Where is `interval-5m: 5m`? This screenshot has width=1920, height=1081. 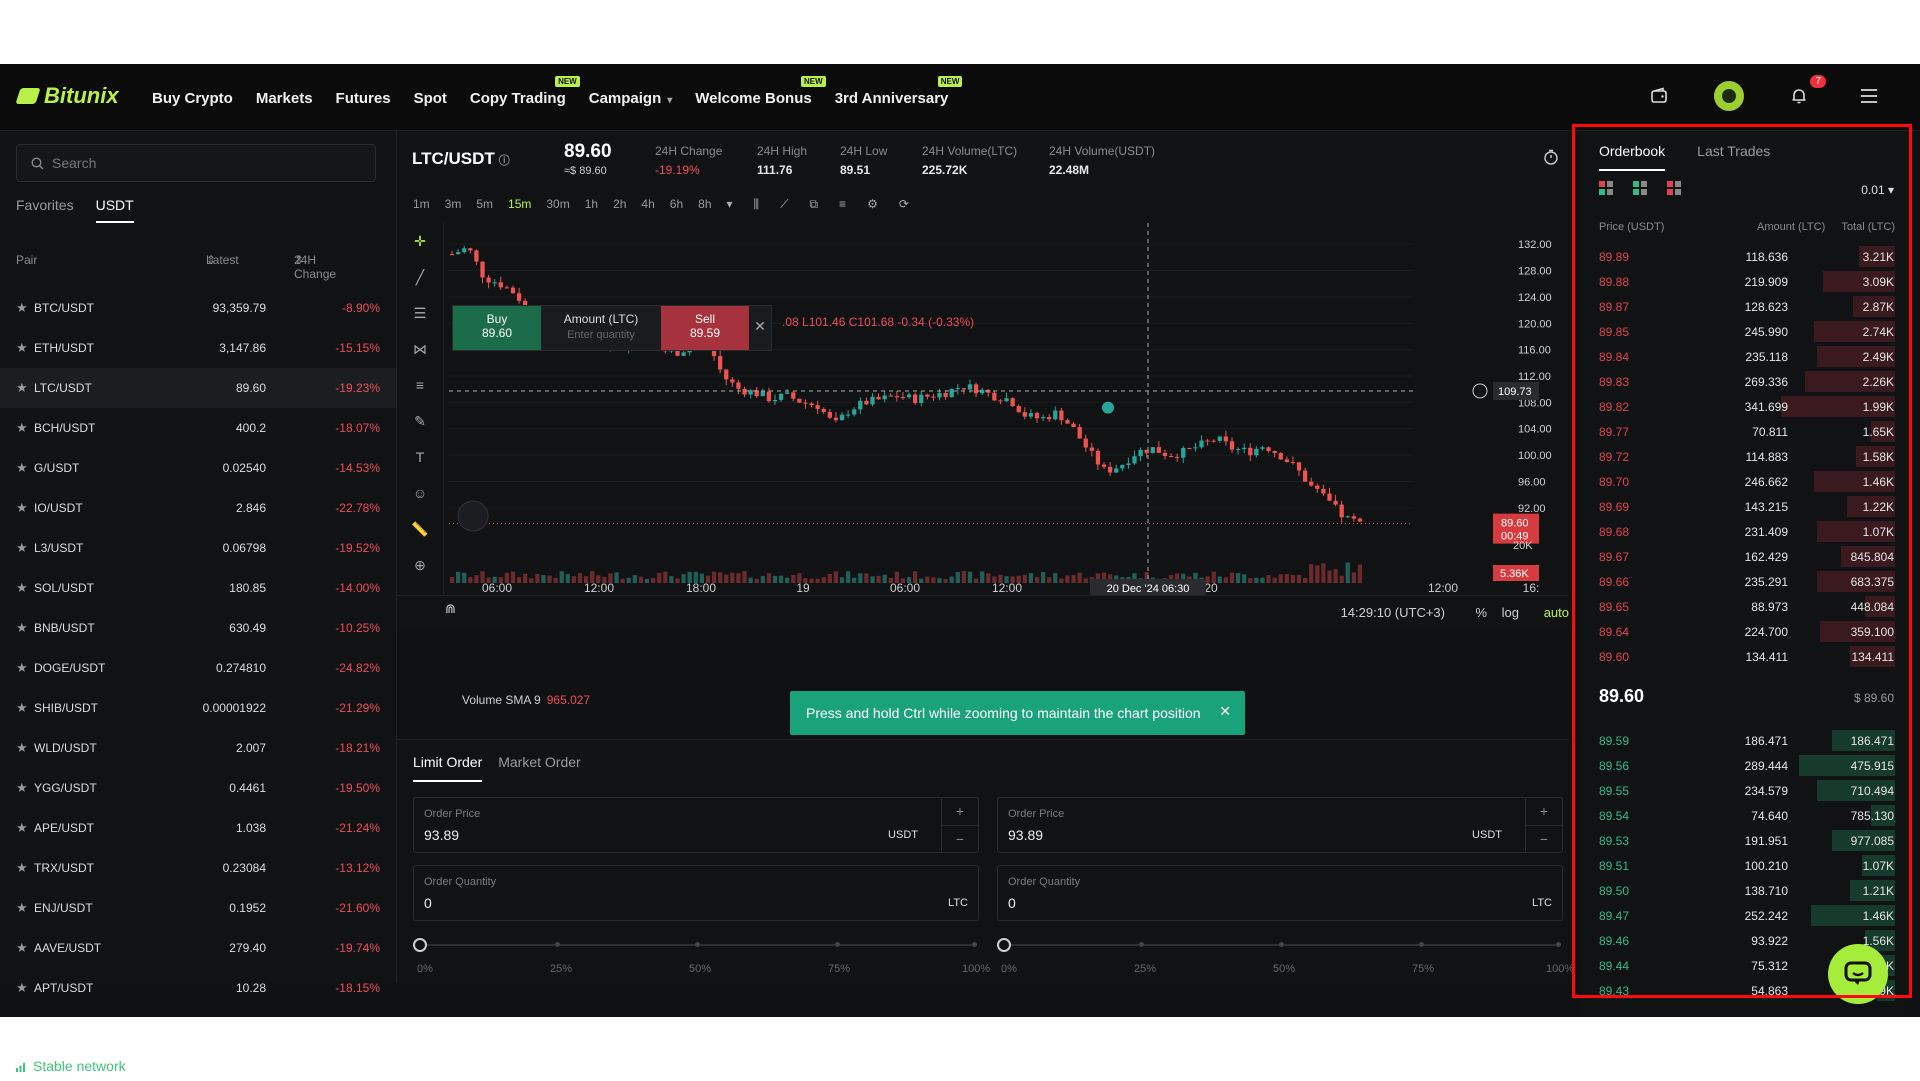 interval-5m: 5m is located at coordinates (484, 204).